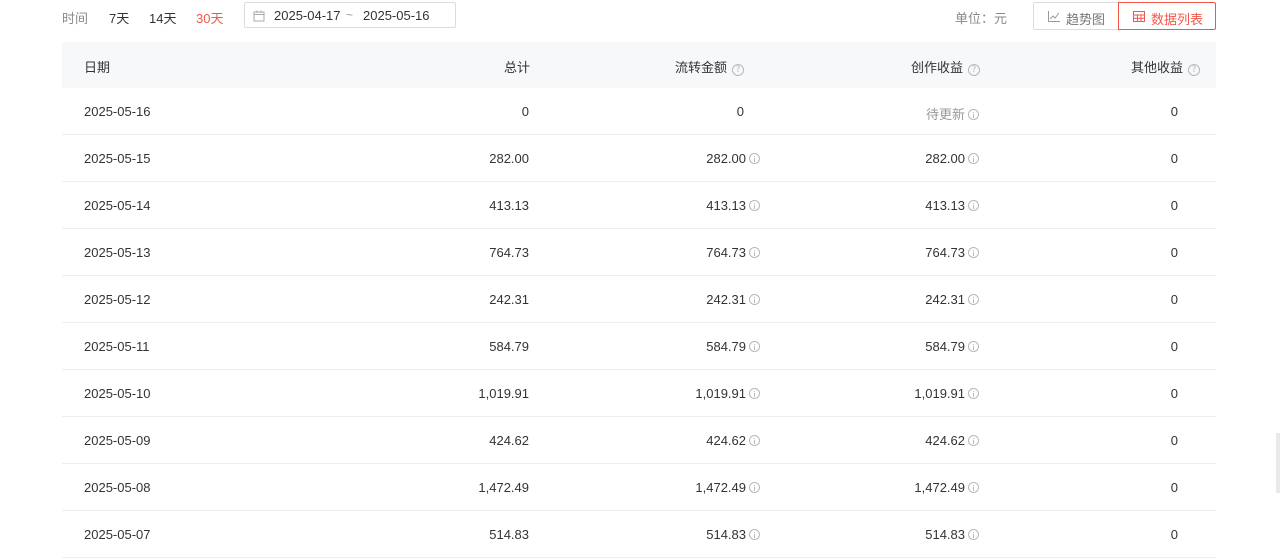 This screenshot has height=558, width=1280. Describe the element at coordinates (503, 393) in the screenshot. I see `cell-total: 1,019.91` at that location.